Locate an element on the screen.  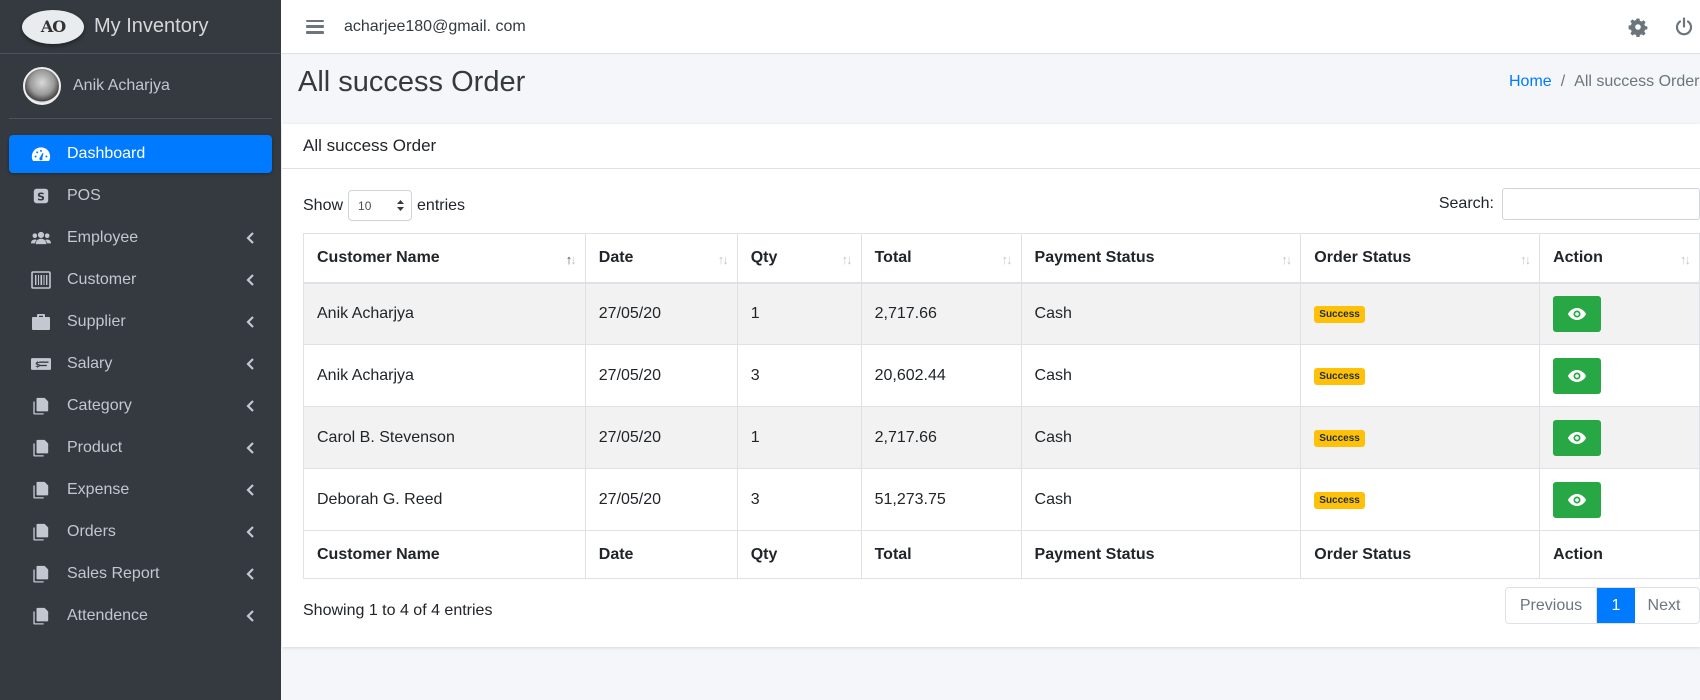
sidebar-item-employee: Employee is located at coordinates (140, 238).